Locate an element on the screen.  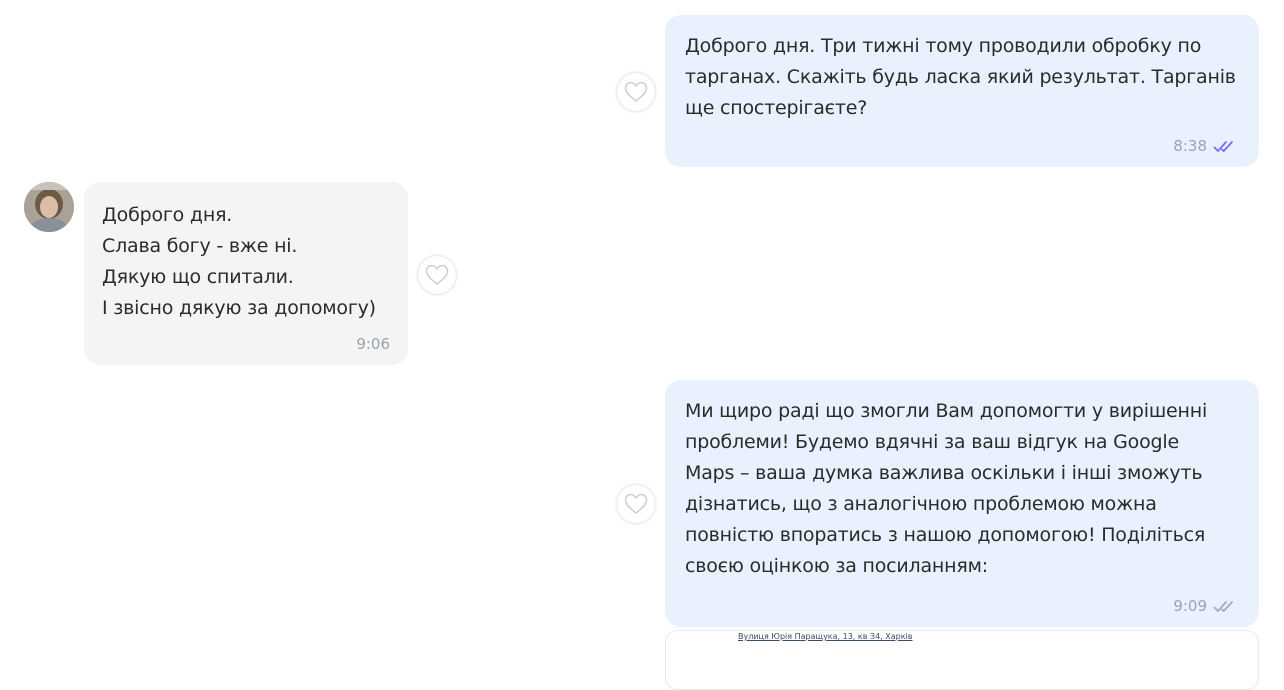
message-meta: 9:09 is located at coordinates (1205, 606).